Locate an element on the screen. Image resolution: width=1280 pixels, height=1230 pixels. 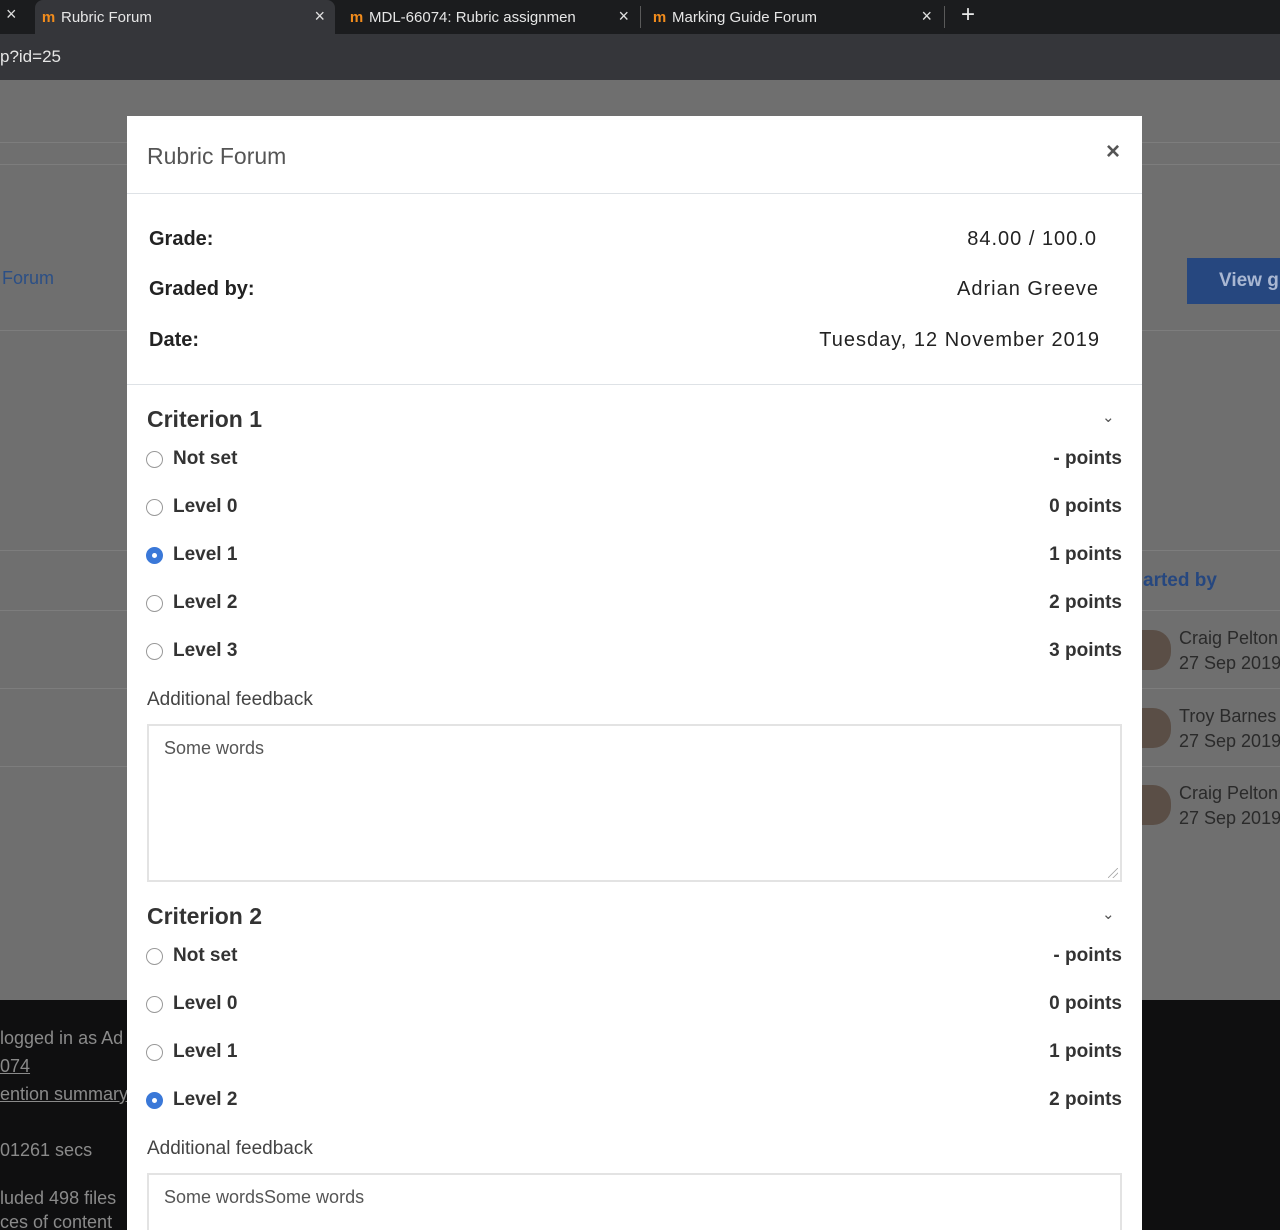
performance-time: 01261 secs is located at coordinates (46, 1150).